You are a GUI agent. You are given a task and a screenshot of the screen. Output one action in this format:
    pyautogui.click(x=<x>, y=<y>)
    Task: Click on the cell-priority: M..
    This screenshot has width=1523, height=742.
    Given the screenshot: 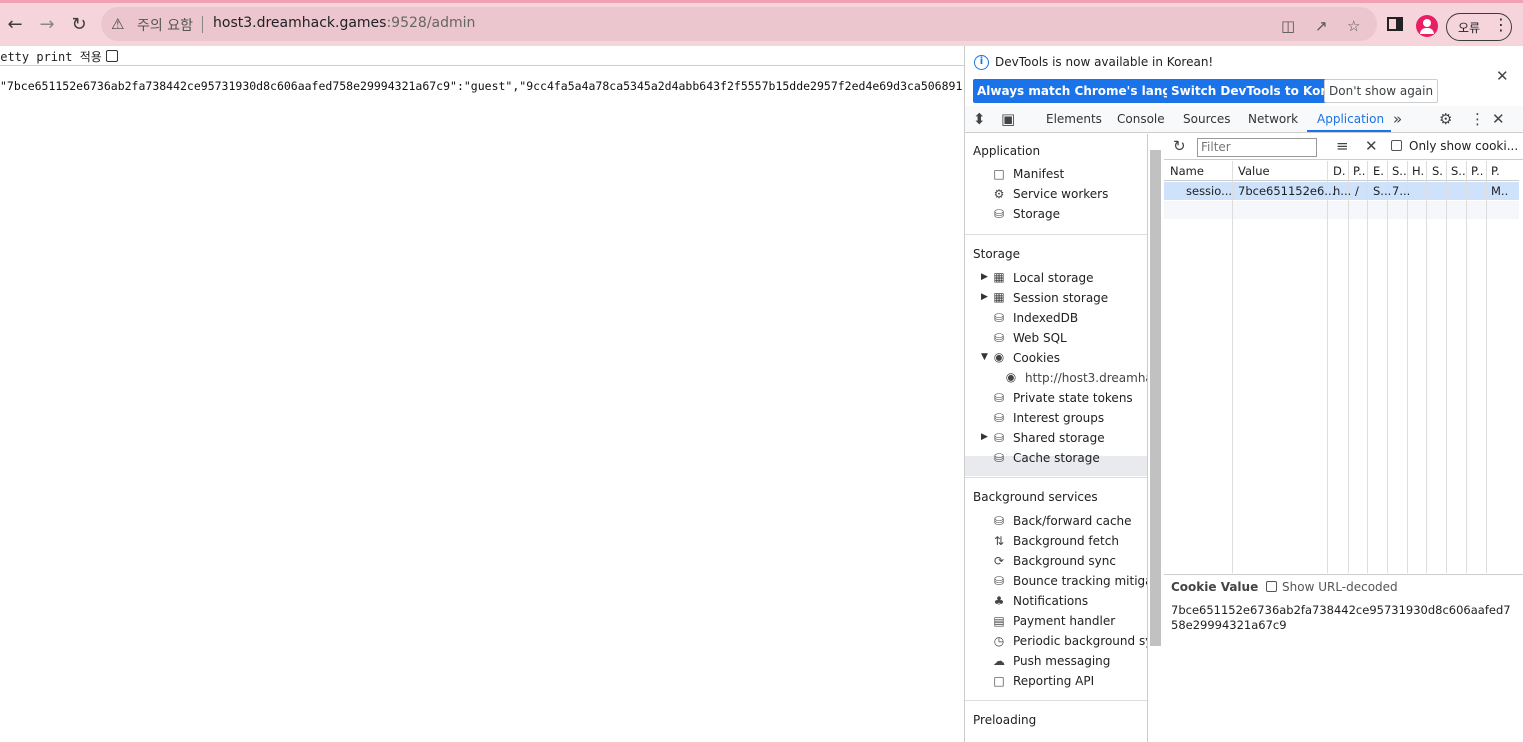 What is the action you would take?
    pyautogui.click(x=1500, y=191)
    